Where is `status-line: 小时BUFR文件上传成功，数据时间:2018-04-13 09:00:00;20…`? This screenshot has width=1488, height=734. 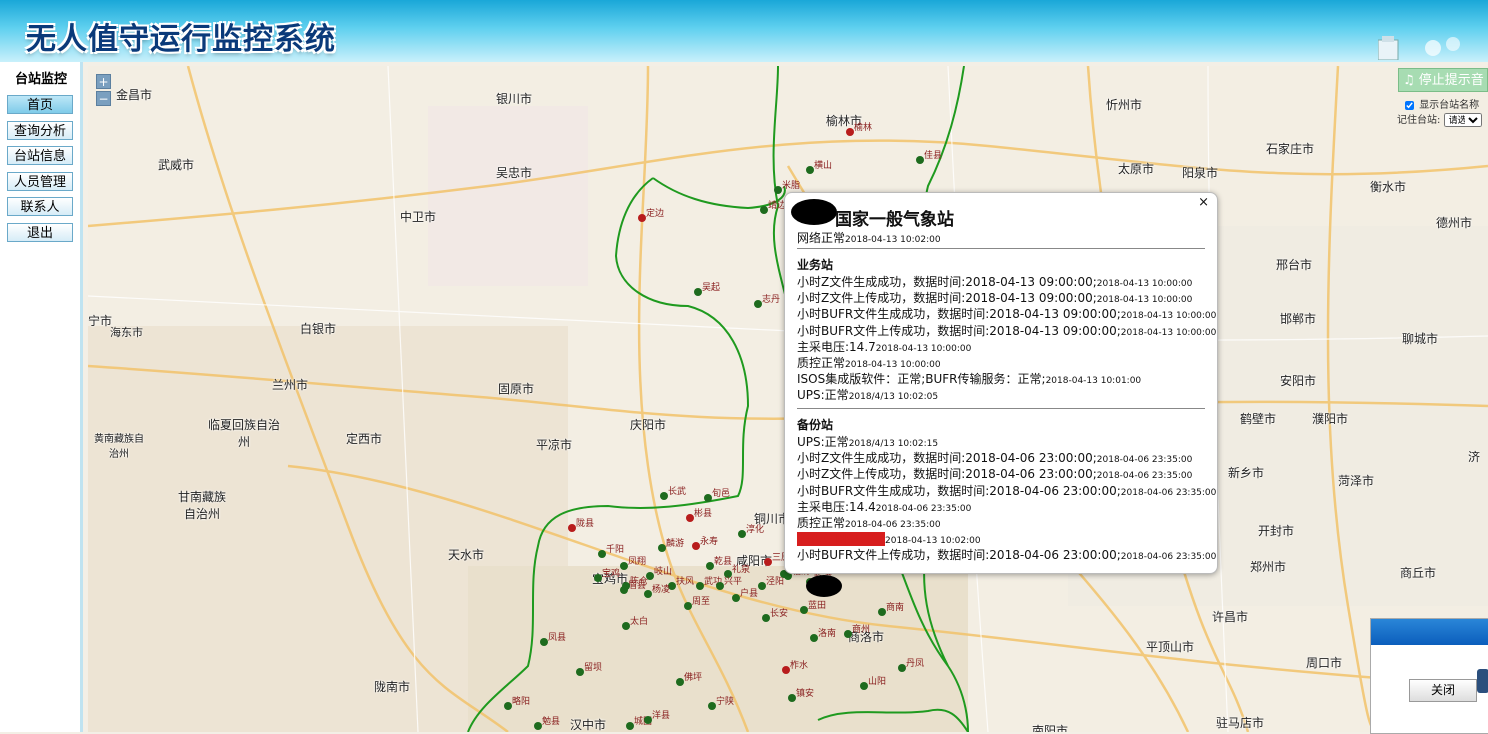
status-line: 小时BUFR文件上传成功，数据时间:2018-04-13 09:00:00;20… is located at coordinates (1006, 330).